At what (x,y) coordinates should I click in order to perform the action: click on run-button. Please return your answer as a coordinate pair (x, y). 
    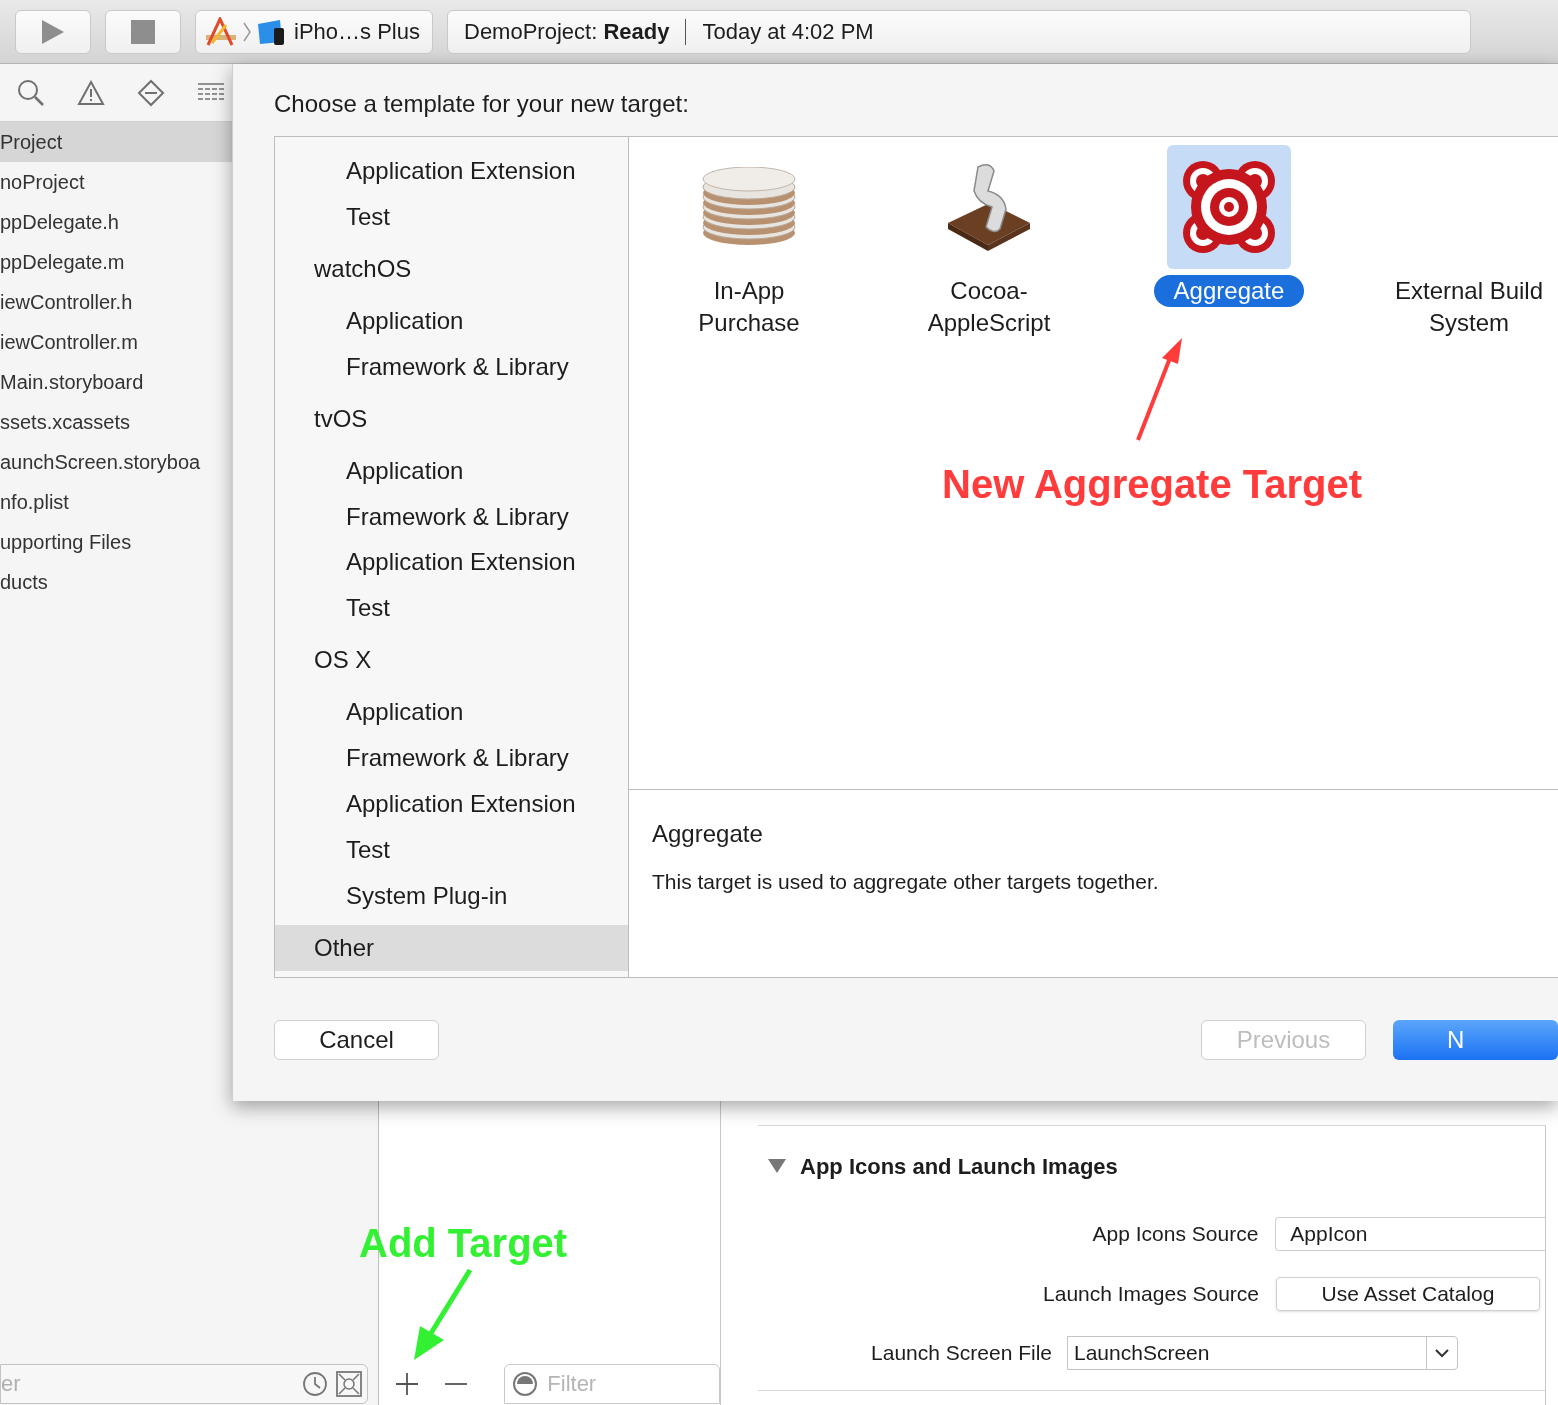
    Looking at the image, I should click on (53, 31).